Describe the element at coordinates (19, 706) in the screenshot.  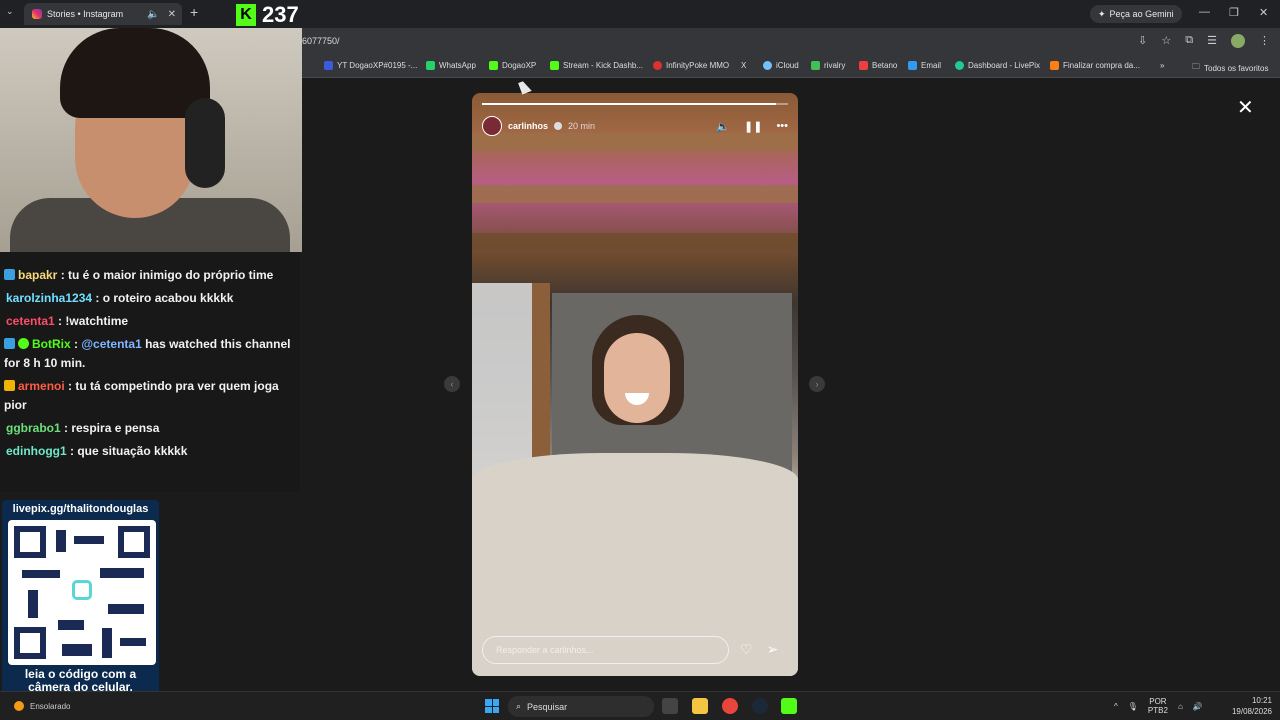
I see `sun-icon` at that location.